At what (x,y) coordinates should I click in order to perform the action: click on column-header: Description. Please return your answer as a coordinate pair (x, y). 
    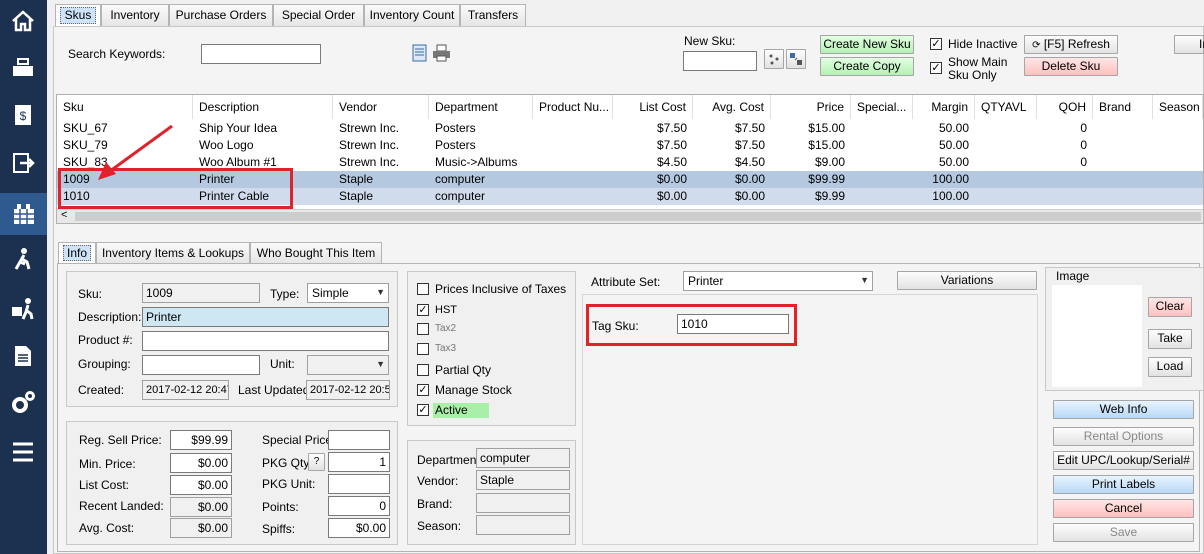
    Looking at the image, I should click on (263, 107).